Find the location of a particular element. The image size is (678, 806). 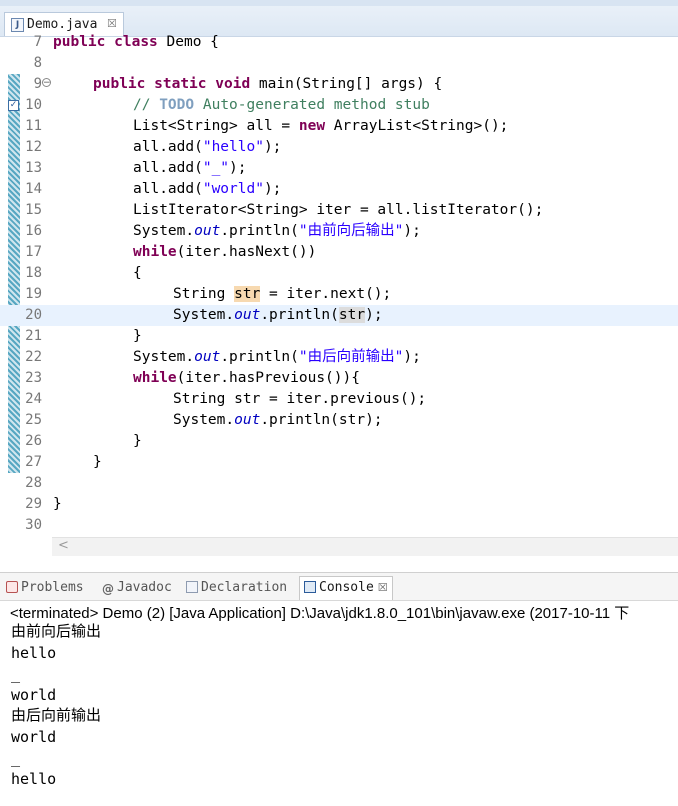

tab-problems: Problems is located at coordinates (45, 588).